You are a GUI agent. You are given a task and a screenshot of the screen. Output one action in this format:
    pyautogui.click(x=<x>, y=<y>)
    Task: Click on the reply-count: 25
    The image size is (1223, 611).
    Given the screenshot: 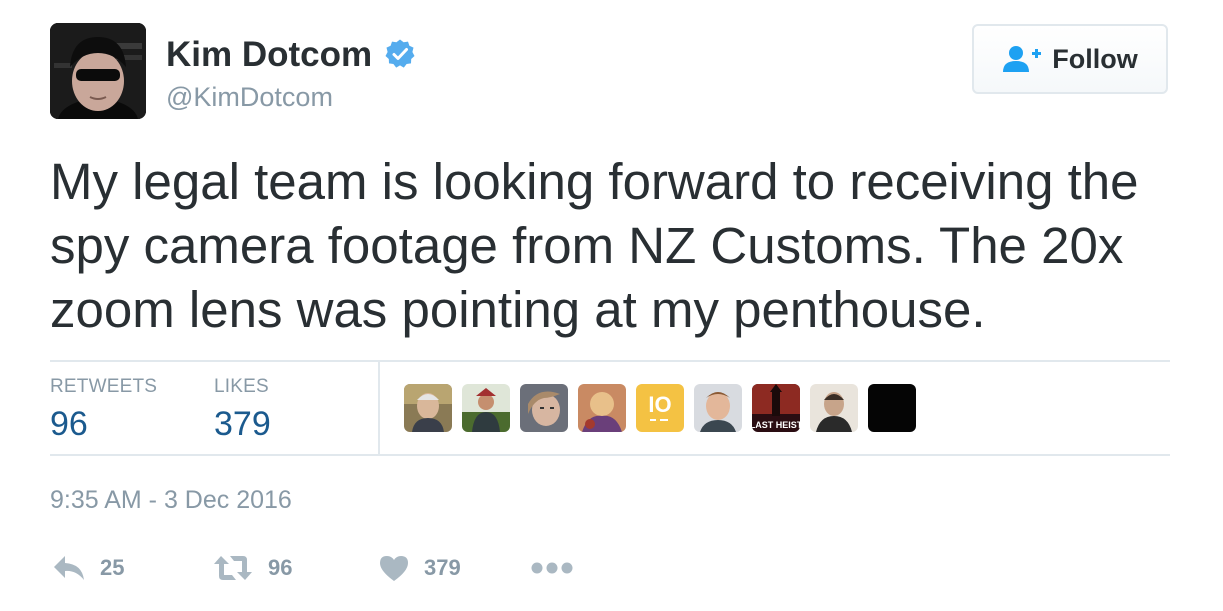 What is the action you would take?
    pyautogui.click(x=112, y=567)
    